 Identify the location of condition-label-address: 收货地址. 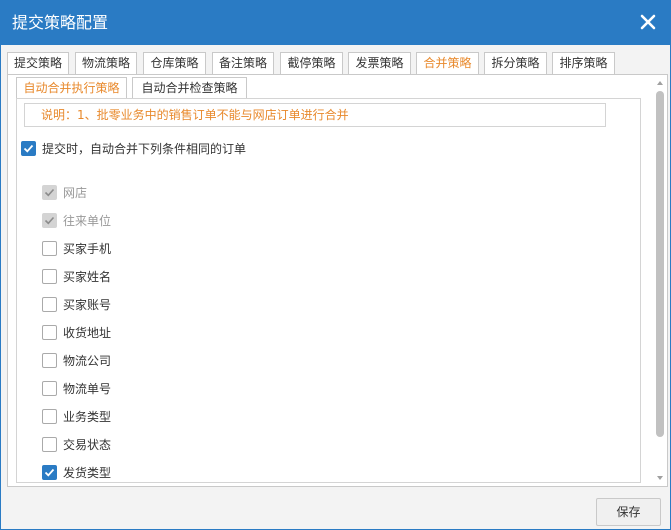
(87, 332).